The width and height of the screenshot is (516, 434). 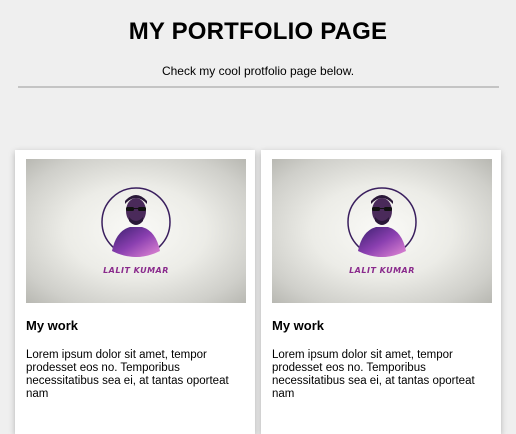 What do you see at coordinates (258, 87) in the screenshot?
I see `header-divider` at bounding box center [258, 87].